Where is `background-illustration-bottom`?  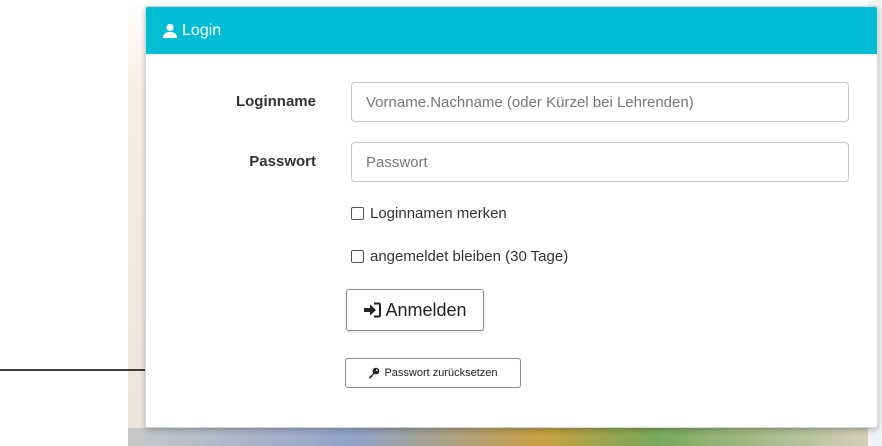 background-illustration-bottom is located at coordinates (505, 437).